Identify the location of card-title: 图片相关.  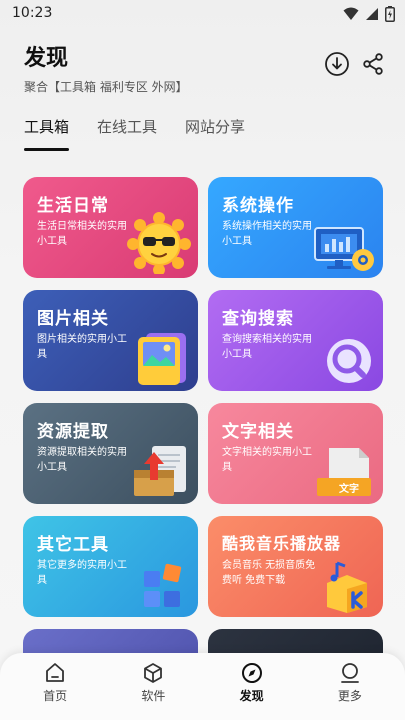
(73, 319).